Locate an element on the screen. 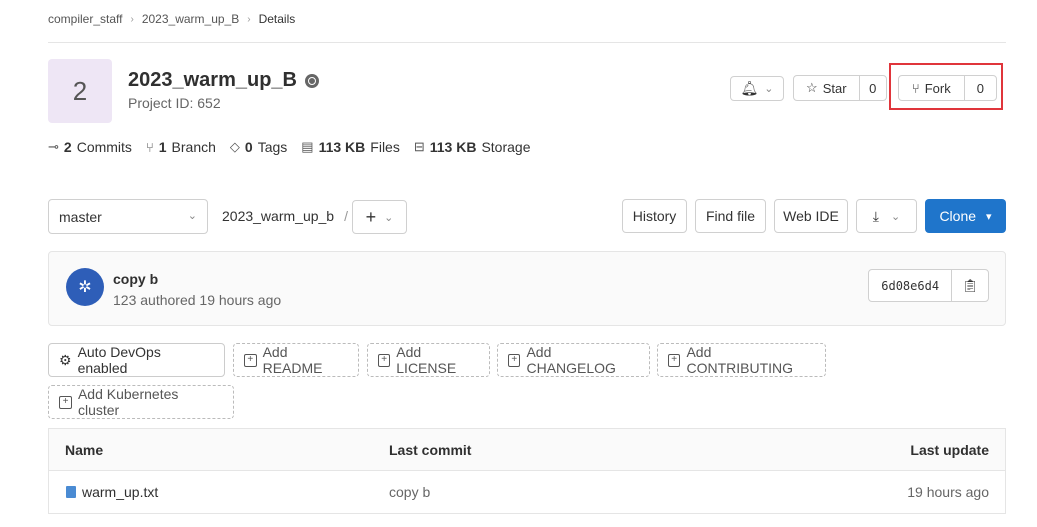  breadcrumb-current: Details is located at coordinates (277, 19).